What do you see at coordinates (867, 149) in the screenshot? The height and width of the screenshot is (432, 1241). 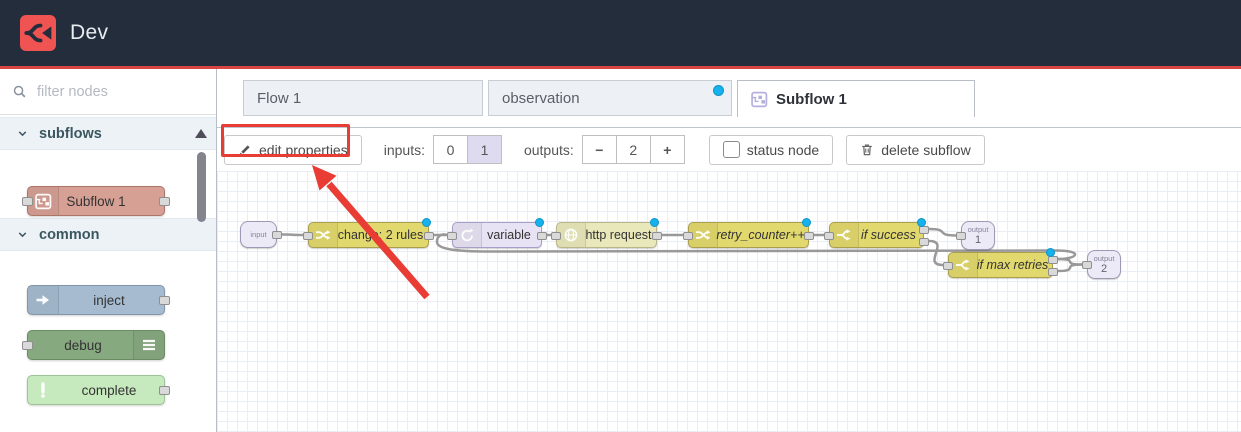 I see `trash-icon` at bounding box center [867, 149].